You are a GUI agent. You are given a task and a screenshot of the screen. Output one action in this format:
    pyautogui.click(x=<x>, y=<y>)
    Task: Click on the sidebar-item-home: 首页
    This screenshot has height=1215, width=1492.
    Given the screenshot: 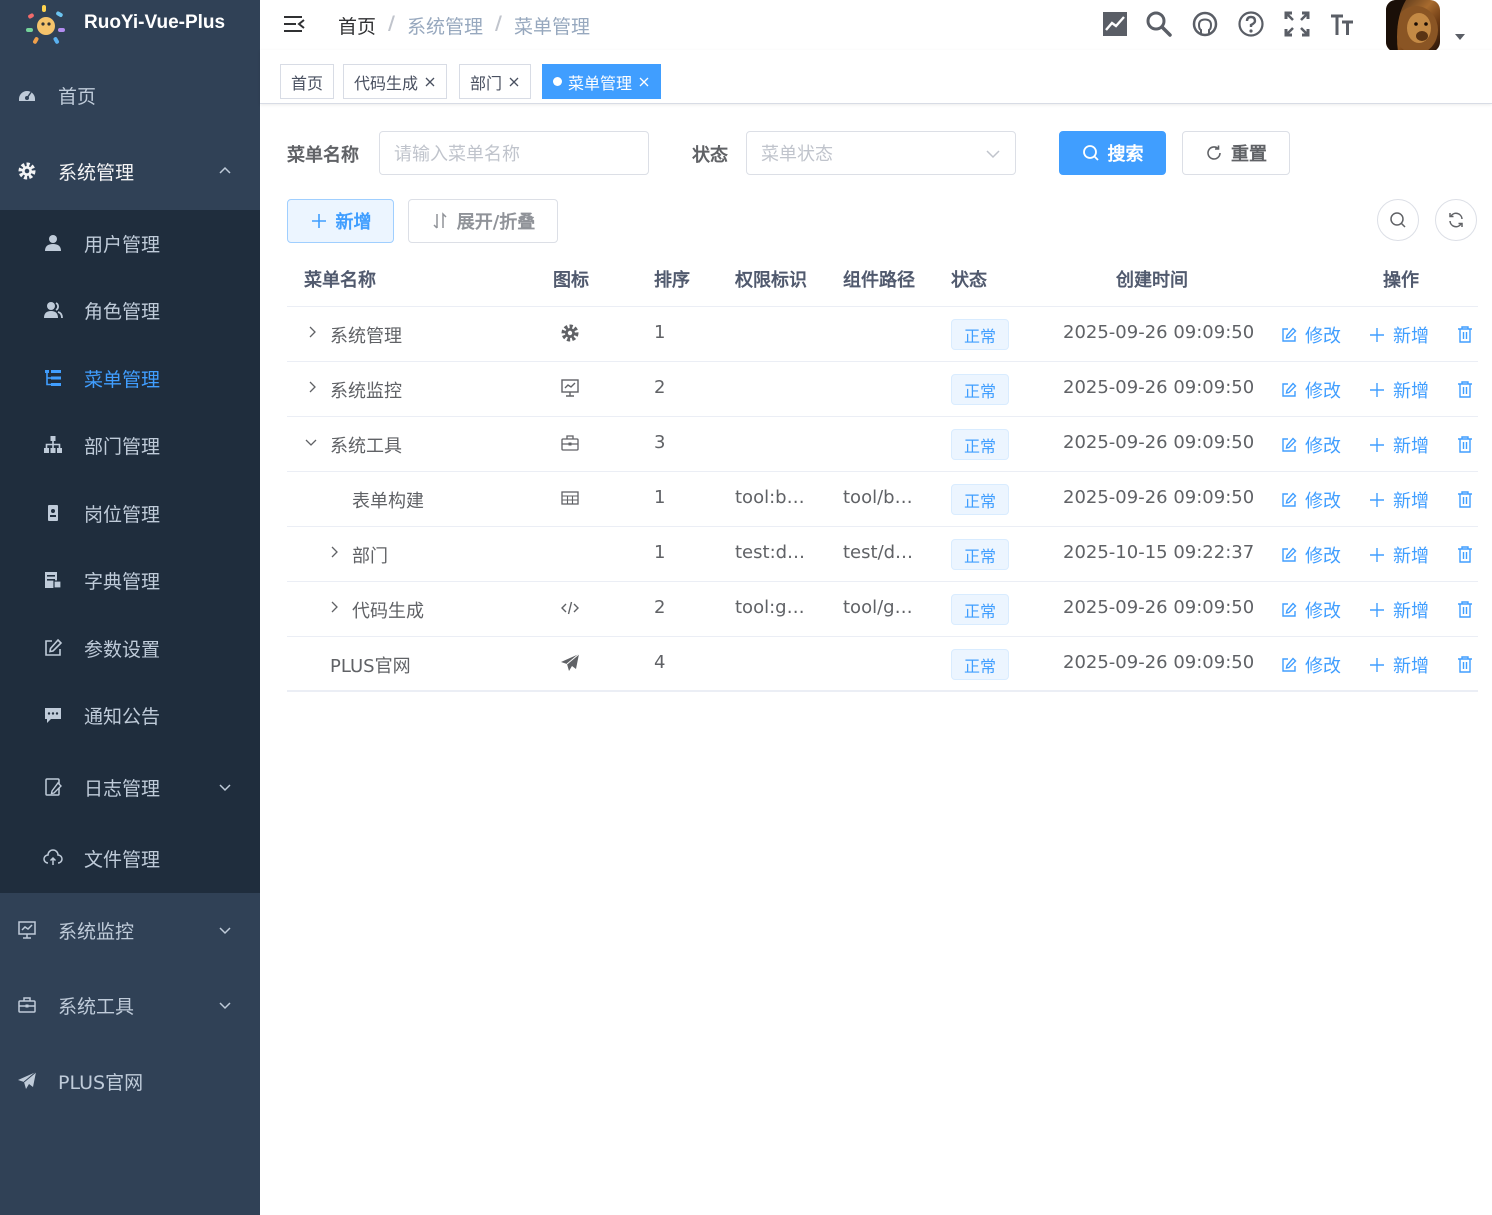 What is the action you would take?
    pyautogui.click(x=130, y=95)
    